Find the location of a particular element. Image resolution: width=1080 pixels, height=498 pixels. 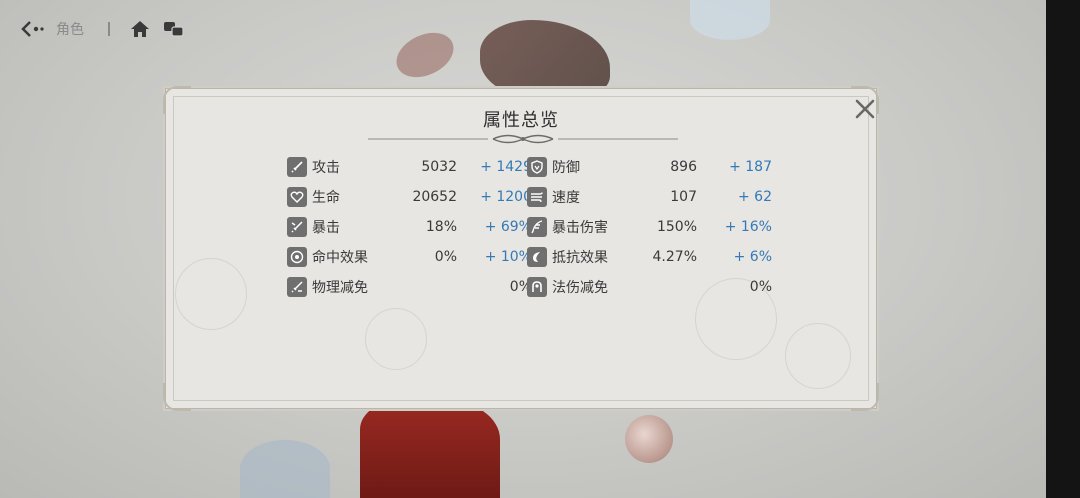

stat-name: 物理减免 is located at coordinates (340, 288).